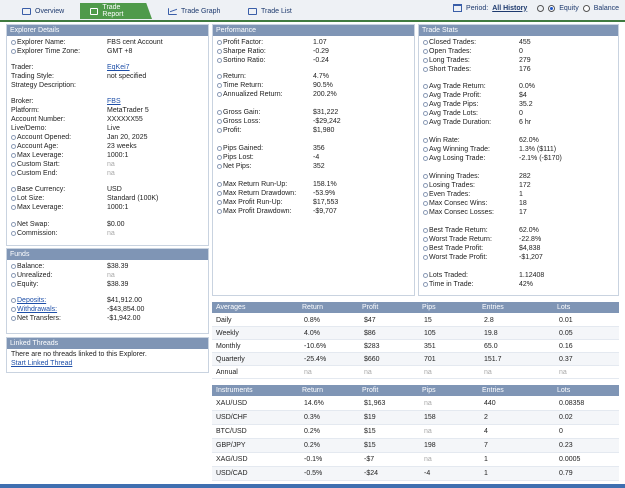 This screenshot has height=488, width=625. Describe the element at coordinates (260, 193) in the screenshot. I see `row-label-text: Max Return Drawdown:` at that location.